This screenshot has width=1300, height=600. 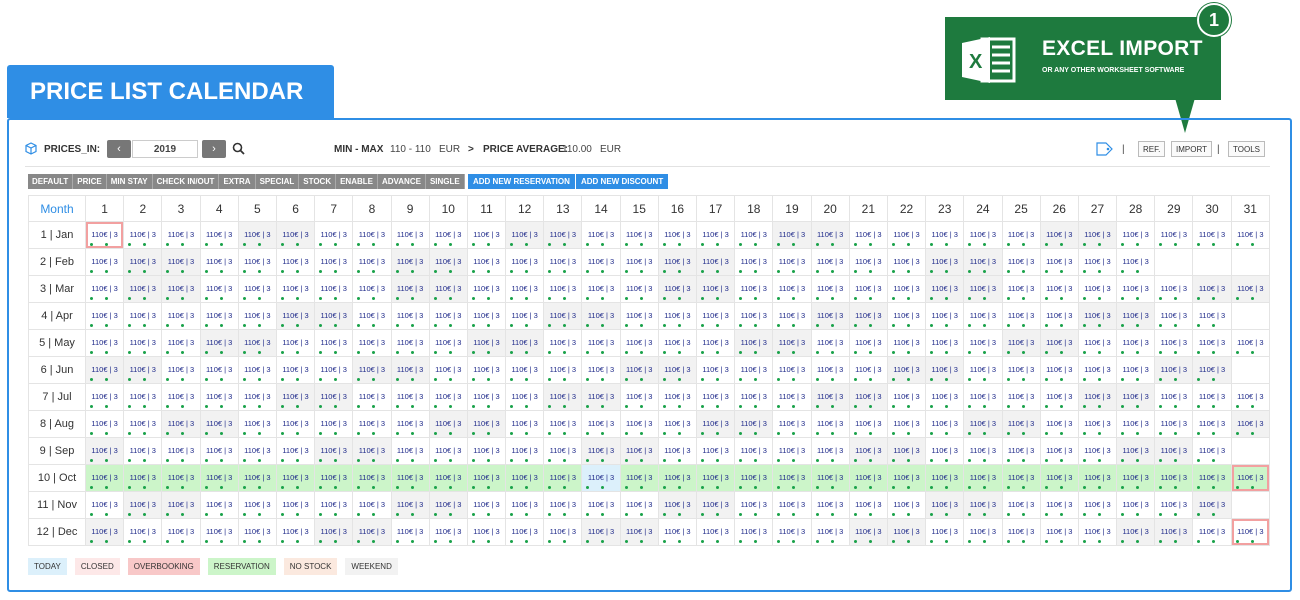 What do you see at coordinates (129, 181) in the screenshot?
I see `tab-min-stay: MIN STAY` at bounding box center [129, 181].